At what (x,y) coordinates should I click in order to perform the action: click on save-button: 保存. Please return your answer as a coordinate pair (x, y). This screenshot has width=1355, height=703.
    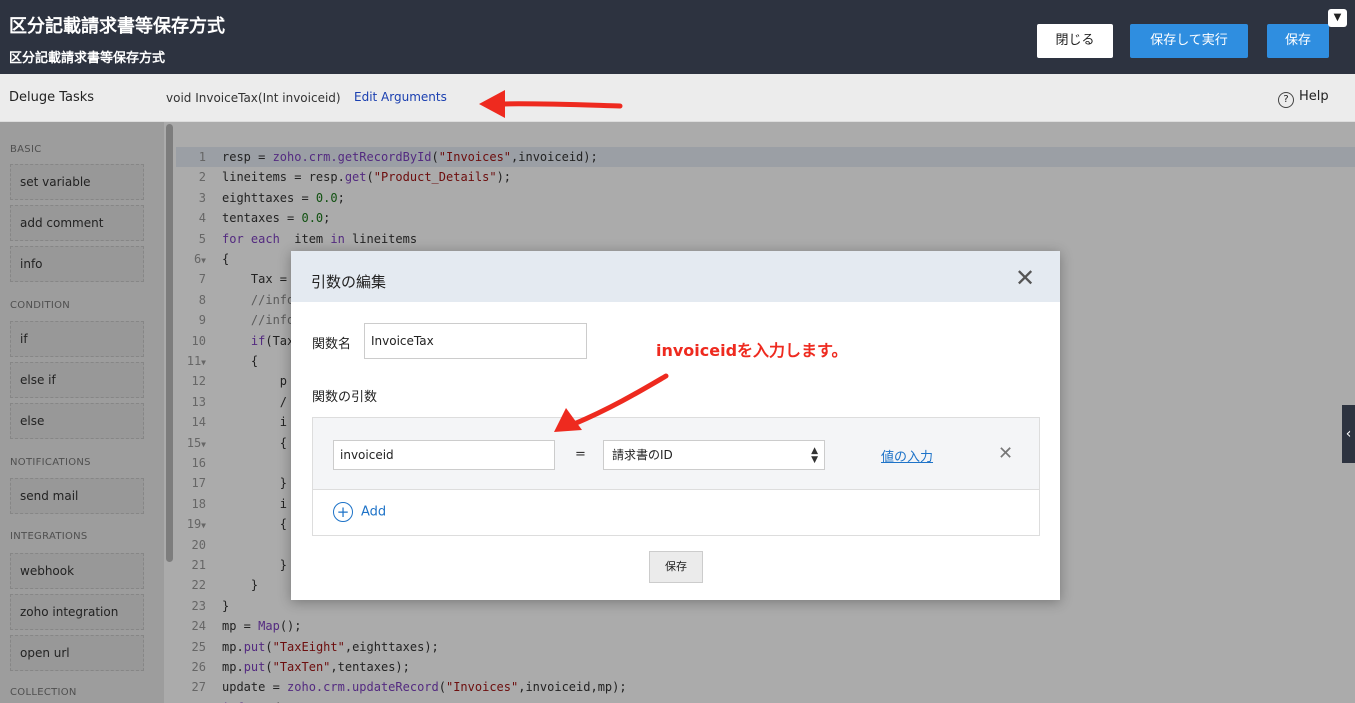
    Looking at the image, I should click on (1298, 41).